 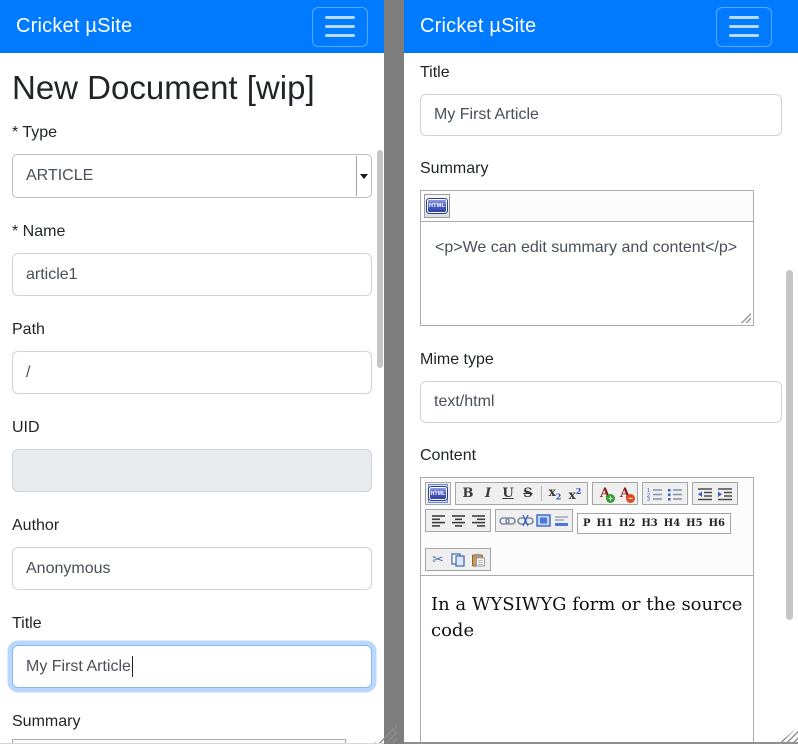 I want to click on toolbar-row-2: P H1 H2 H3 H4 H5 H6, so click(x=587, y=521).